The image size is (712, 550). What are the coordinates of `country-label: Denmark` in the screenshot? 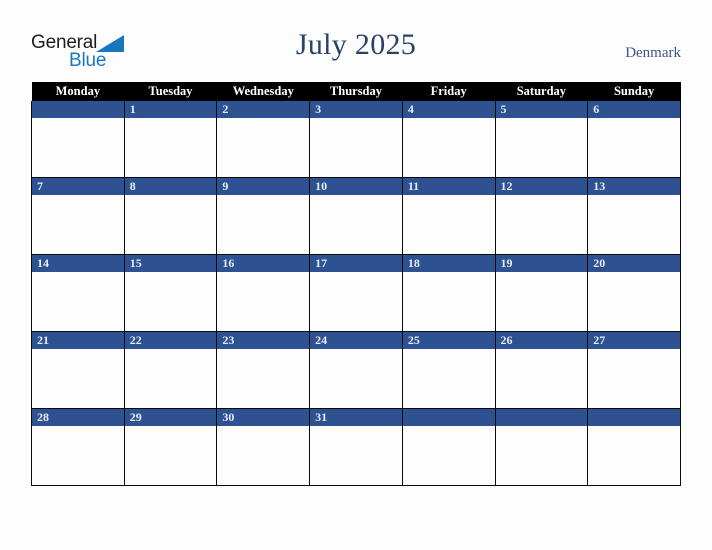 It's located at (653, 53).